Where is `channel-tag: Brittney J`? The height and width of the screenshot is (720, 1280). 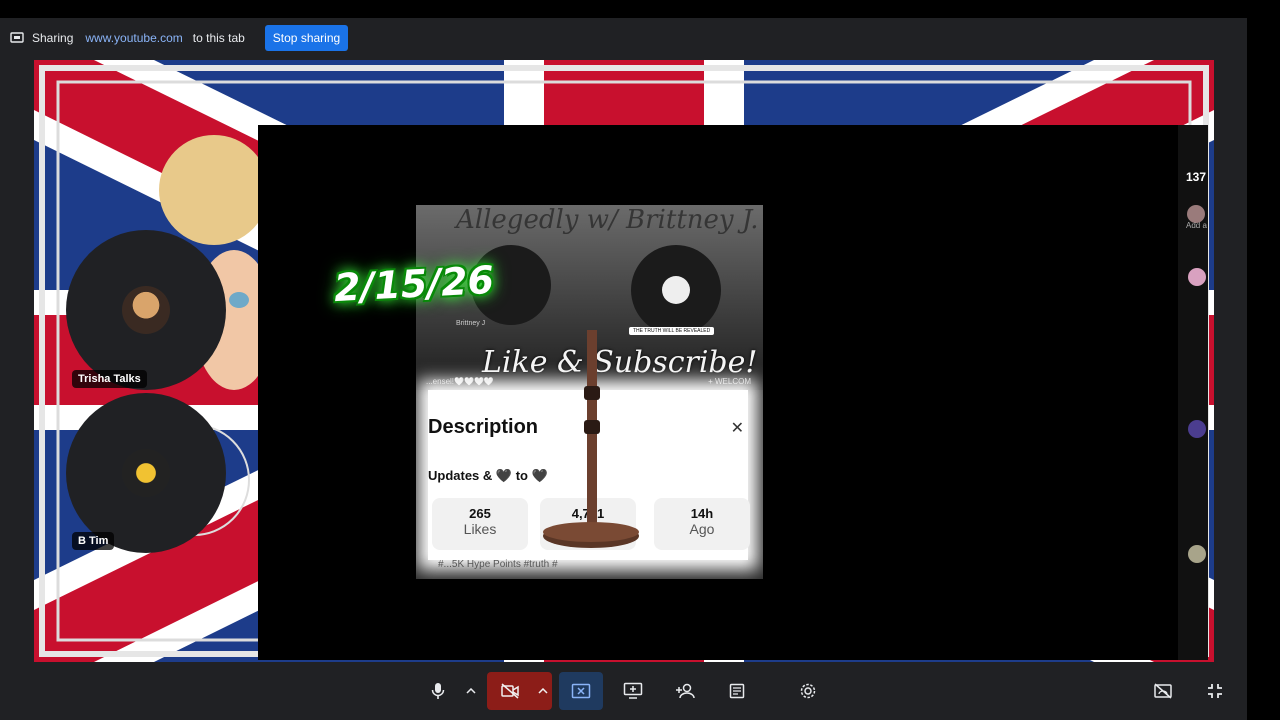
channel-tag: Brittney J is located at coordinates (471, 323).